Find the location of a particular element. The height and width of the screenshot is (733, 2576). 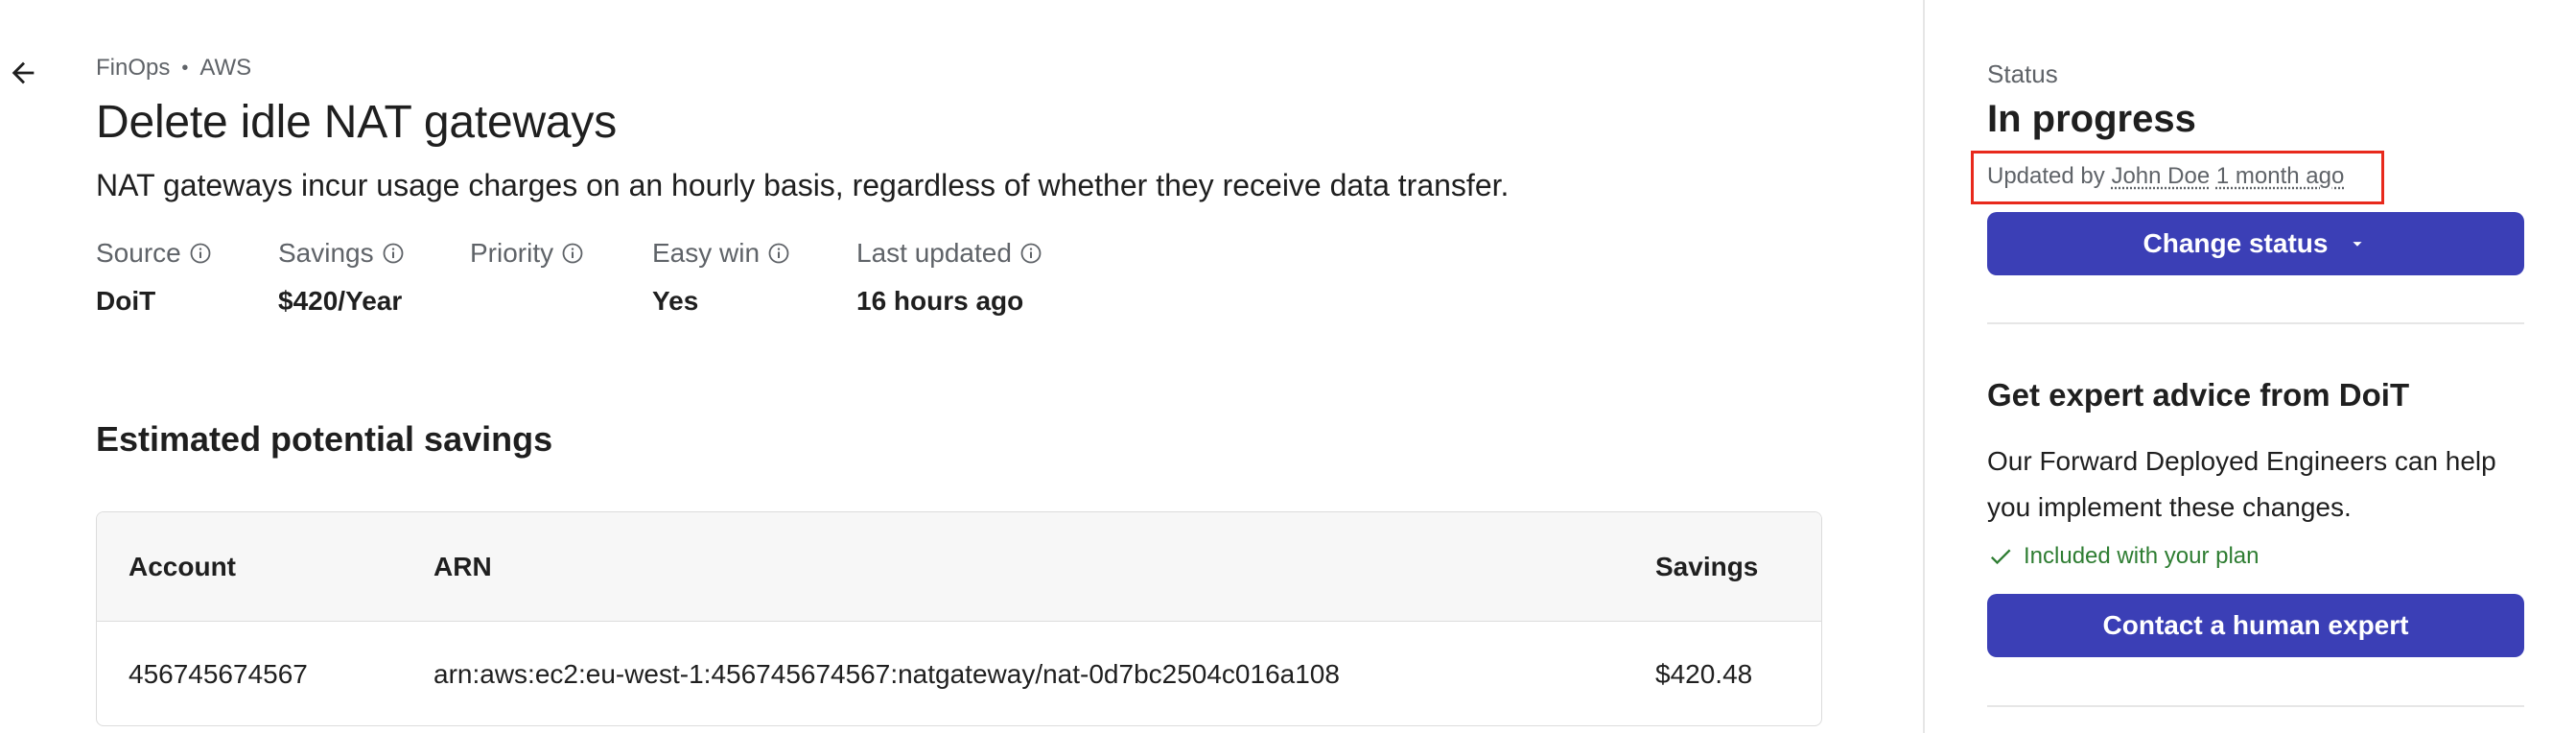

caret-down-icon is located at coordinates (2358, 244).